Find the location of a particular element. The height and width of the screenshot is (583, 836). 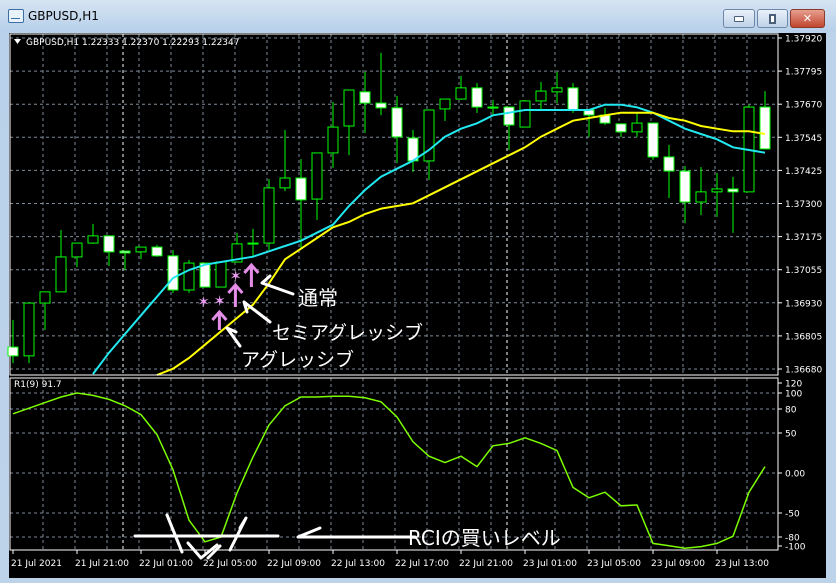

time-label: 22 Jul 21:00 is located at coordinates (486, 564).